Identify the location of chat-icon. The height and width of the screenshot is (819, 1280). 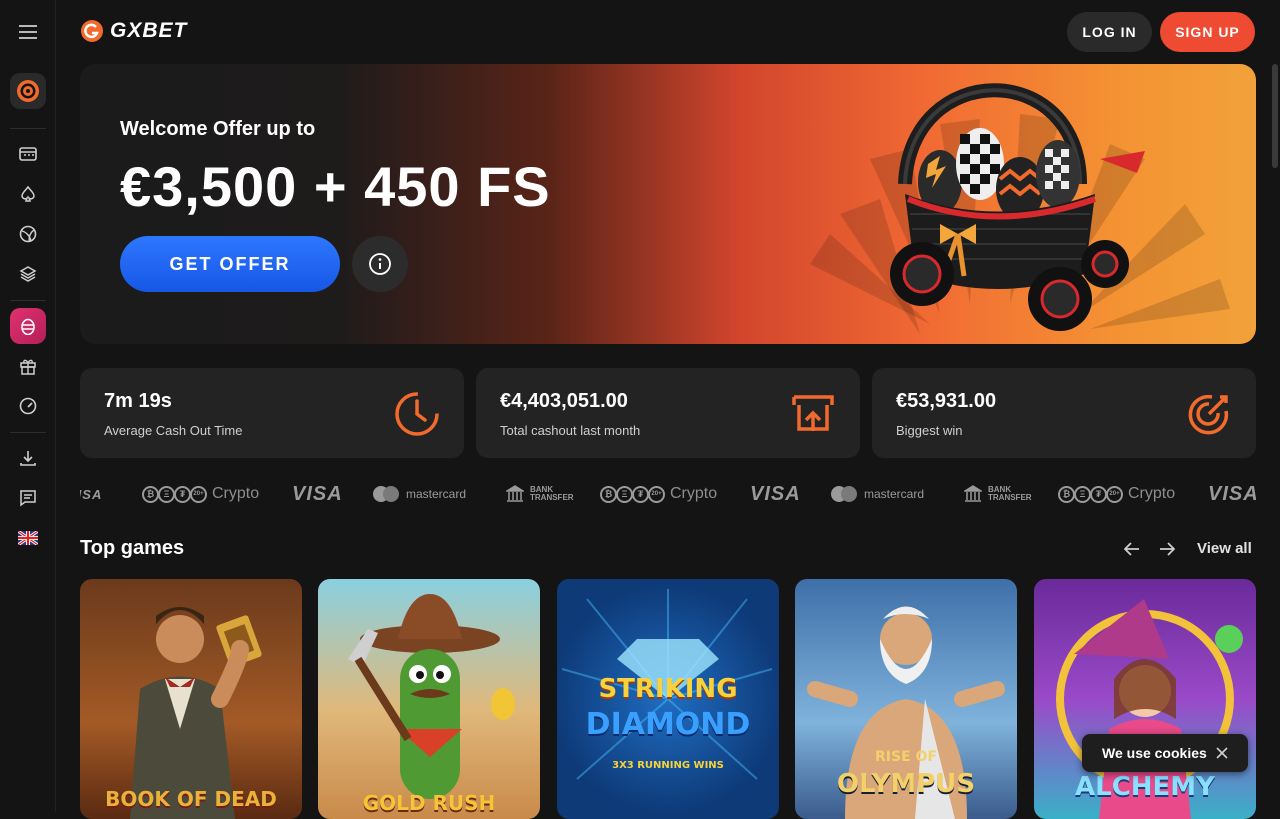
(28, 498).